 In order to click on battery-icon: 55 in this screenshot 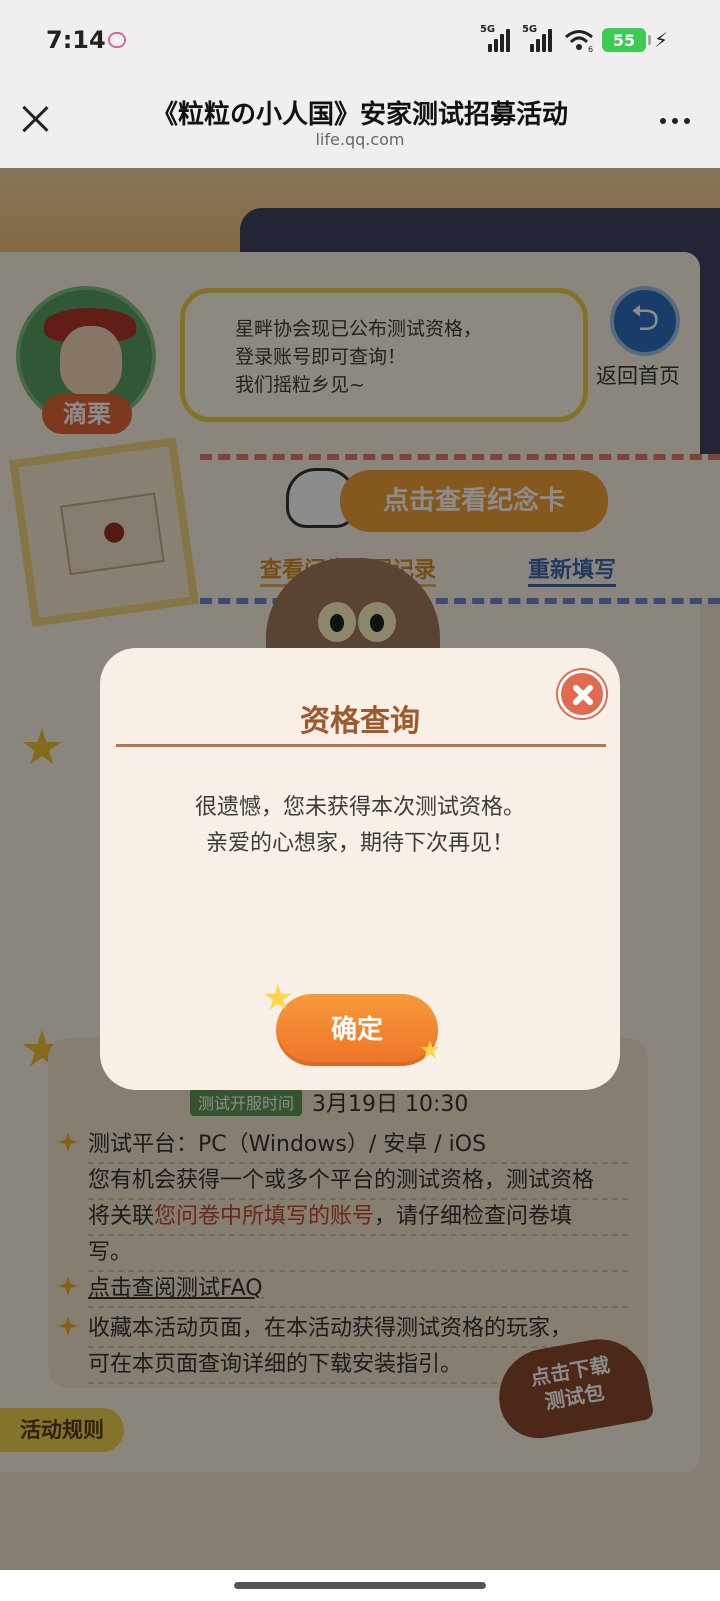, I will do `click(626, 40)`.